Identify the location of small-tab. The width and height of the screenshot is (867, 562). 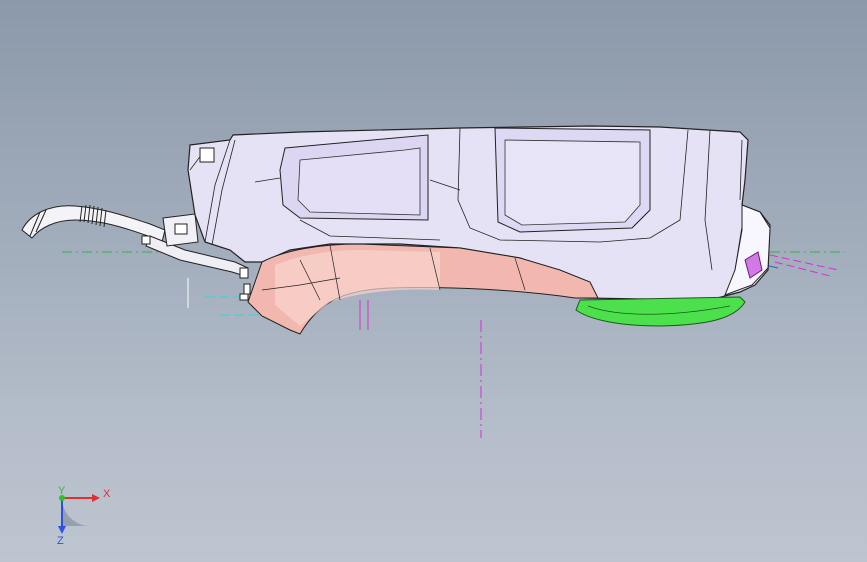
(207, 155).